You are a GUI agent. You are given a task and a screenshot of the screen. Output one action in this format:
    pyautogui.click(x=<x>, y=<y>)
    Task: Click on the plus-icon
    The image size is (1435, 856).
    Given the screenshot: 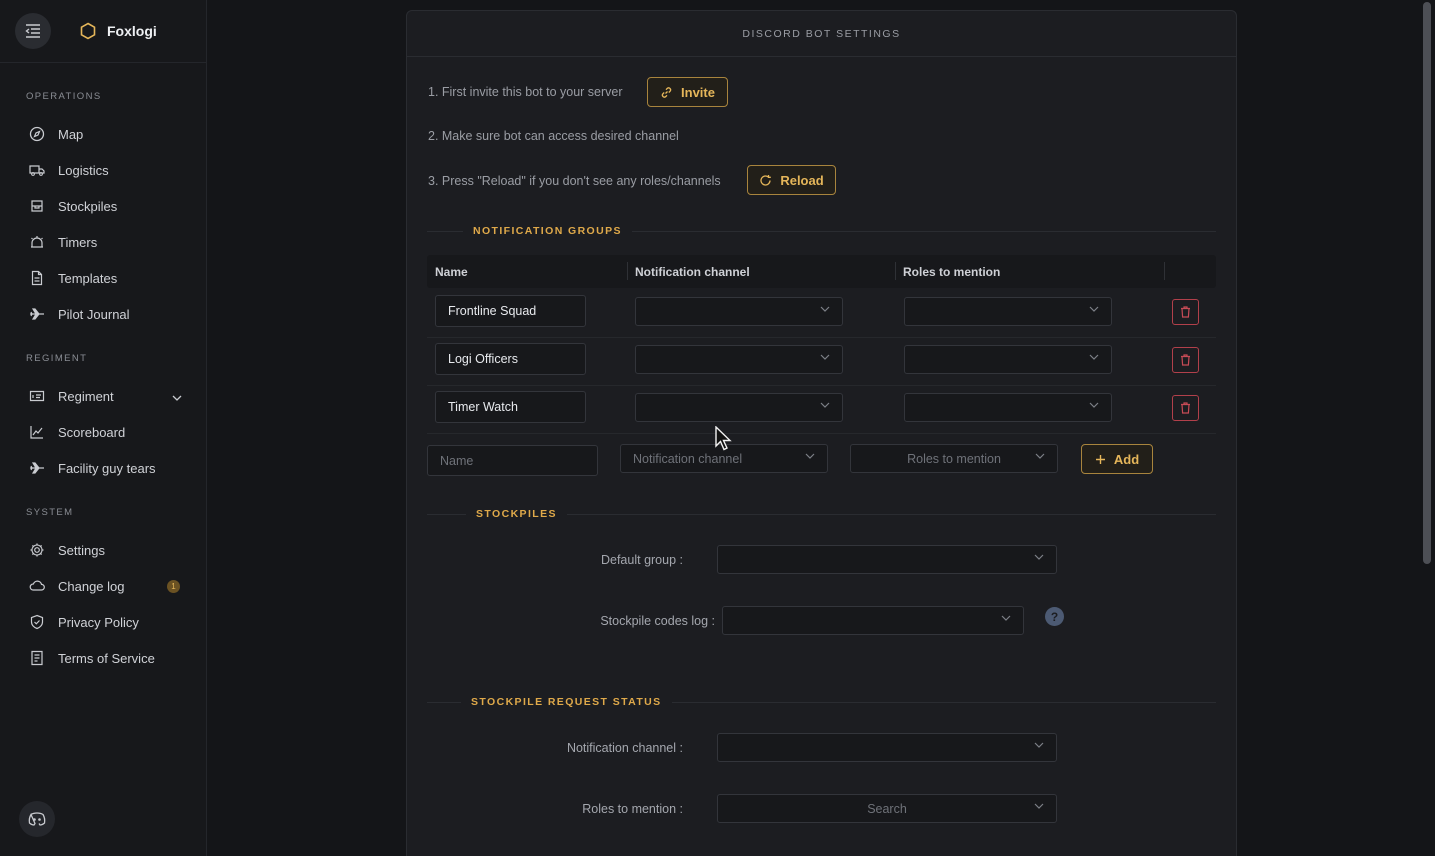 What is the action you would take?
    pyautogui.click(x=1100, y=459)
    